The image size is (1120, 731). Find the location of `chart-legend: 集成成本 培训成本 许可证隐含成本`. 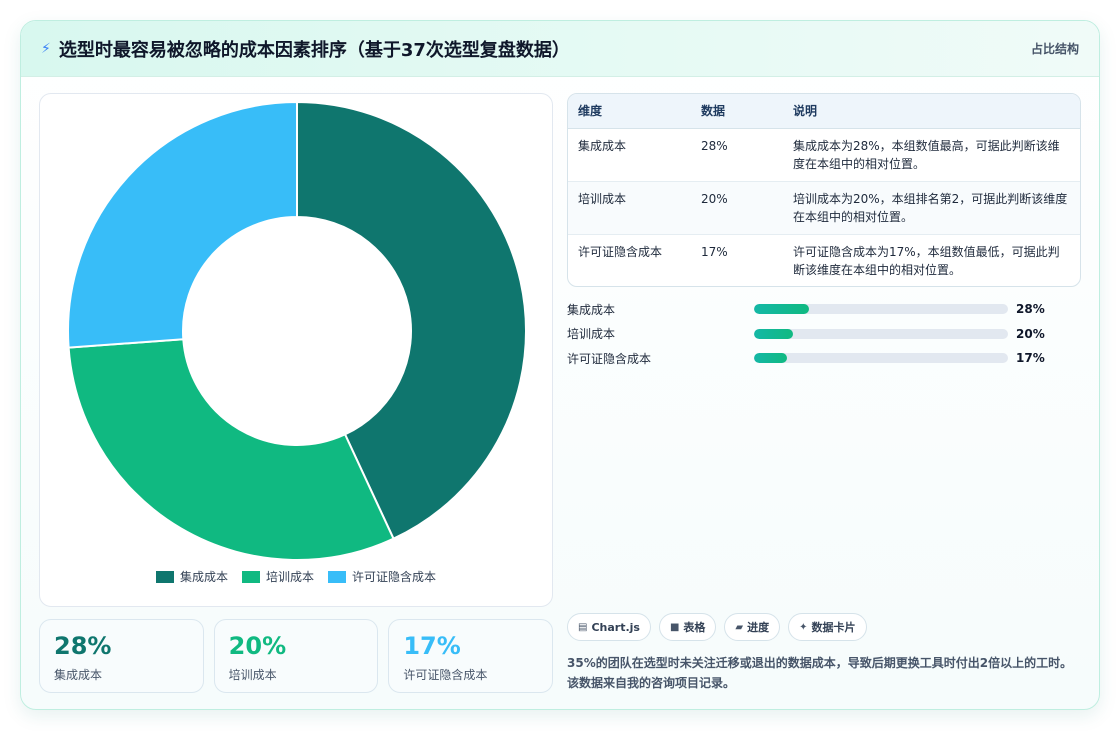

chart-legend: 集成成本 培训成本 许可证隐含成本 is located at coordinates (296, 576).